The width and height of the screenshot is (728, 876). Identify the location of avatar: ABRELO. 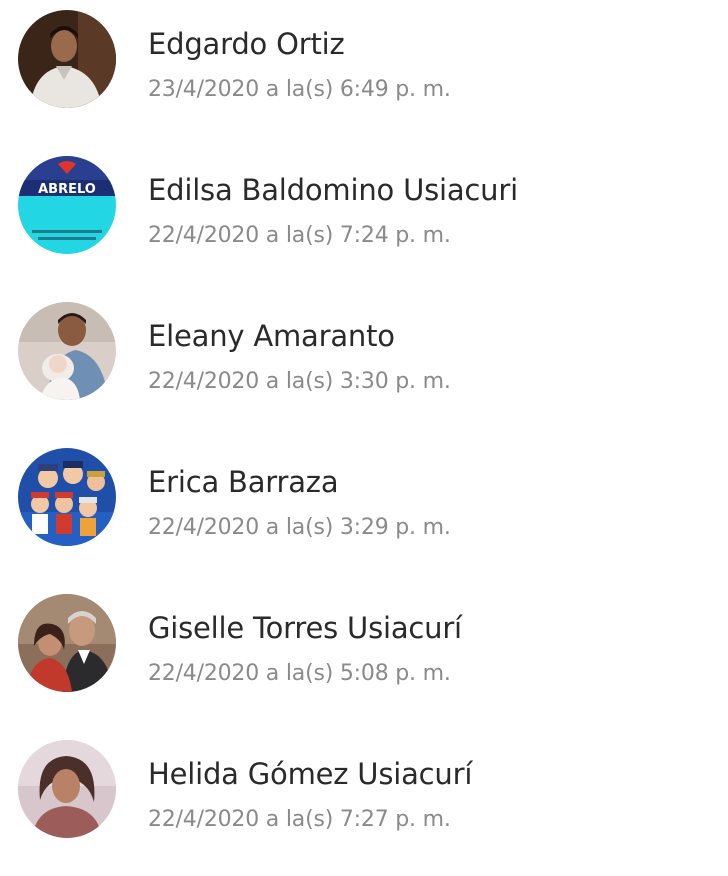
(67, 205).